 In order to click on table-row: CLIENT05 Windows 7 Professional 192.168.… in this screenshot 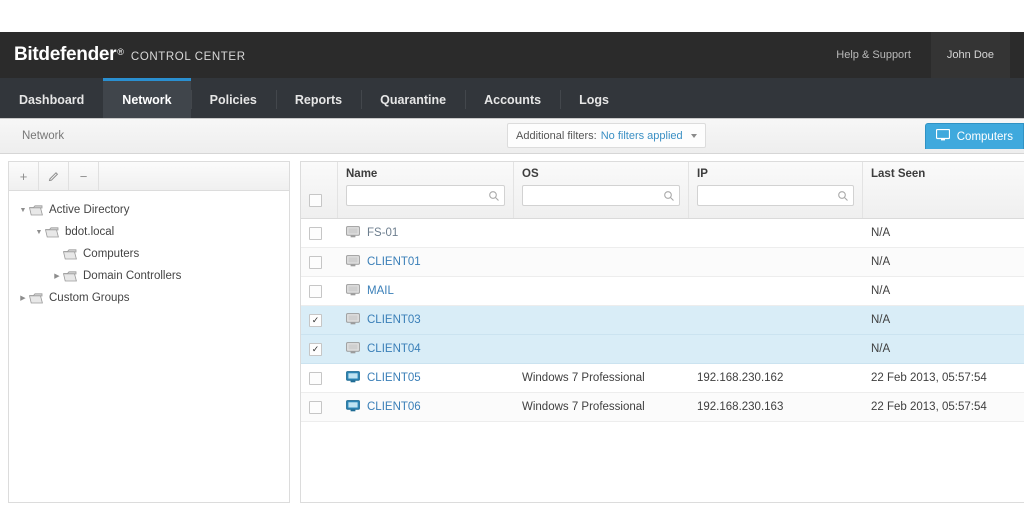, I will do `click(662, 378)`.